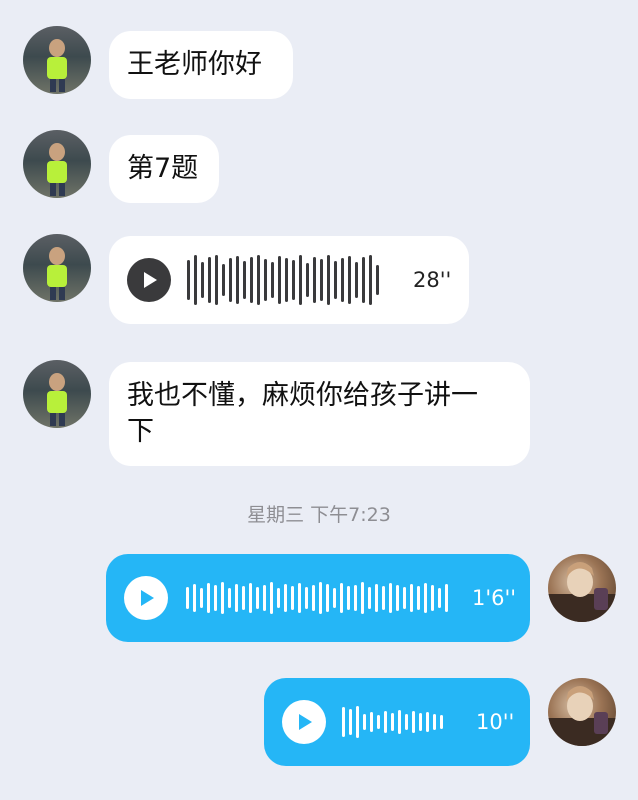 The image size is (638, 800). What do you see at coordinates (319, 515) in the screenshot?
I see `timestamp: 星期三 下午7:23` at bounding box center [319, 515].